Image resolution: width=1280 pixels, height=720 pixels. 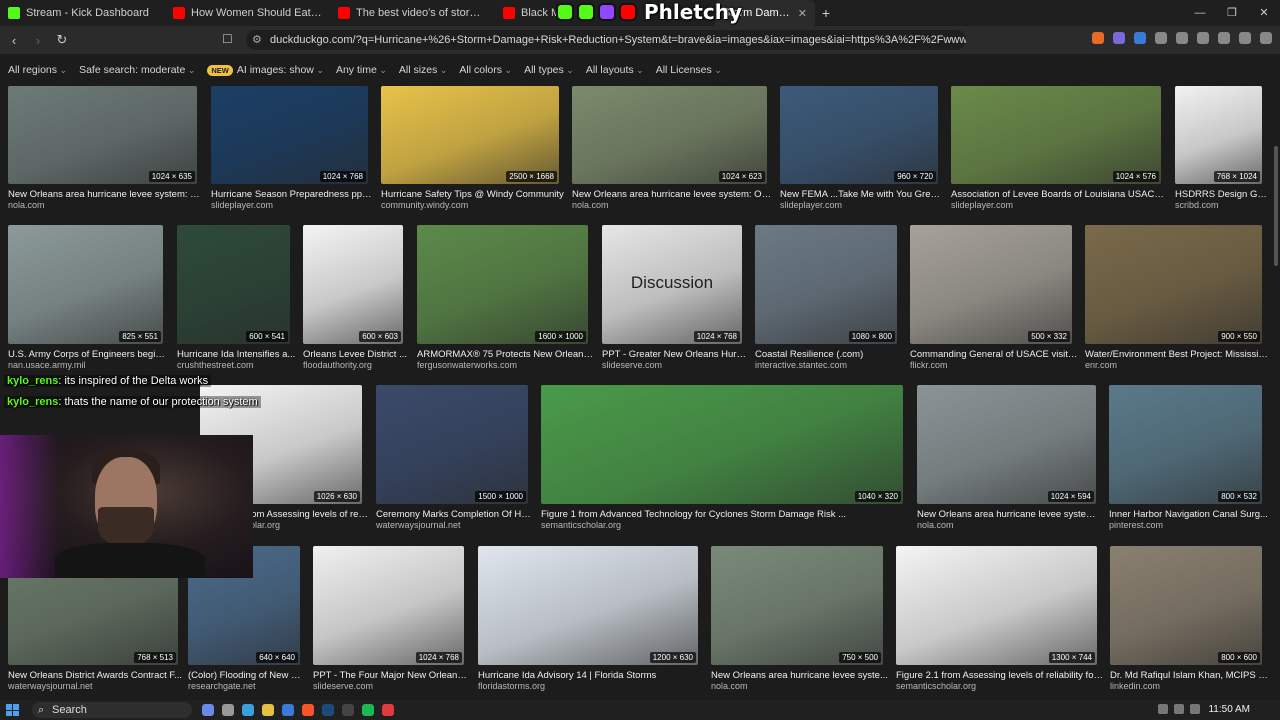 I want to click on result-thumbnail: 800 × 532, so click(x=1185, y=444).